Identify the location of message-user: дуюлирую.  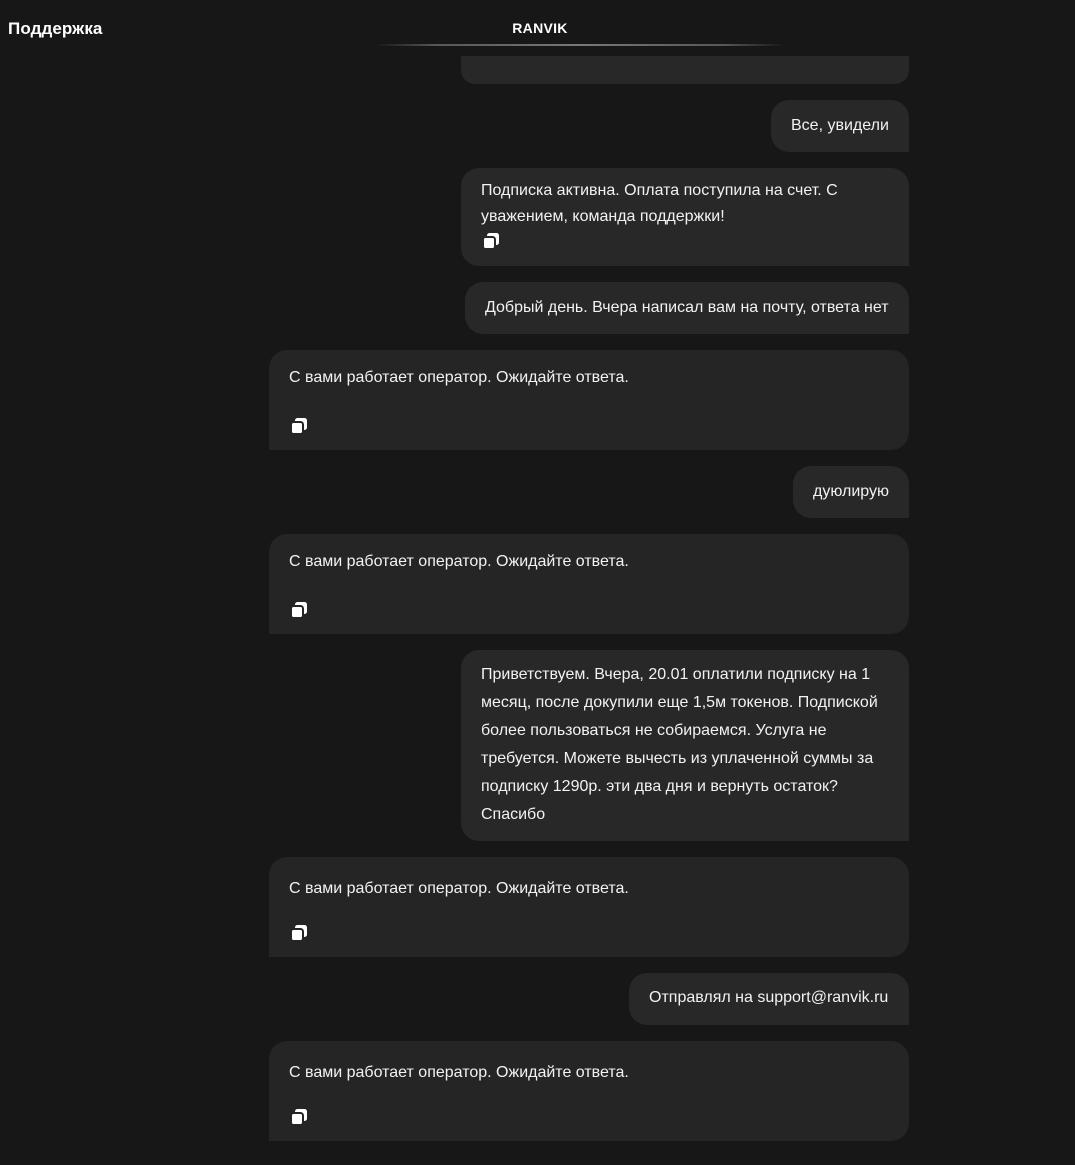
(851, 492).